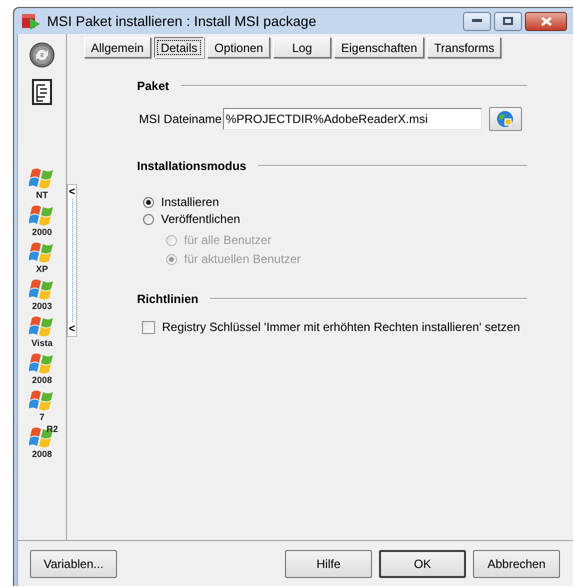 This screenshot has width=574, height=587. What do you see at coordinates (191, 166) in the screenshot?
I see `section-heading: Installationsmodus` at bounding box center [191, 166].